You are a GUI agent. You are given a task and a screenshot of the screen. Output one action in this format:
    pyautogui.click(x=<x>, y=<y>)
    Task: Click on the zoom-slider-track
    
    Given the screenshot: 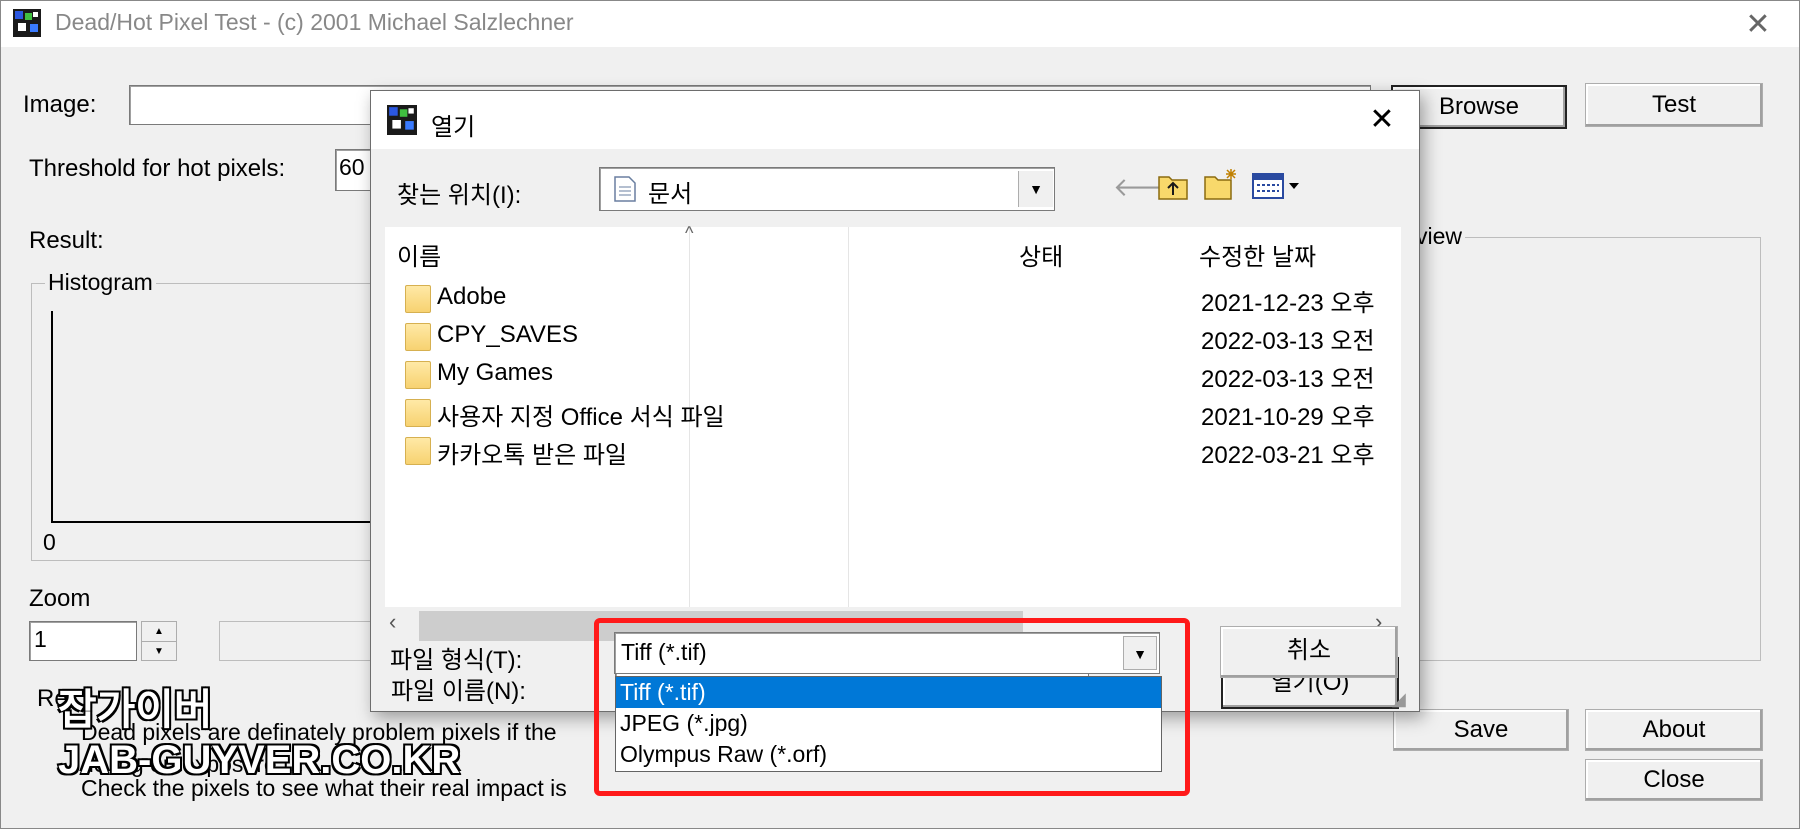 What is the action you would take?
    pyautogui.click(x=299, y=641)
    